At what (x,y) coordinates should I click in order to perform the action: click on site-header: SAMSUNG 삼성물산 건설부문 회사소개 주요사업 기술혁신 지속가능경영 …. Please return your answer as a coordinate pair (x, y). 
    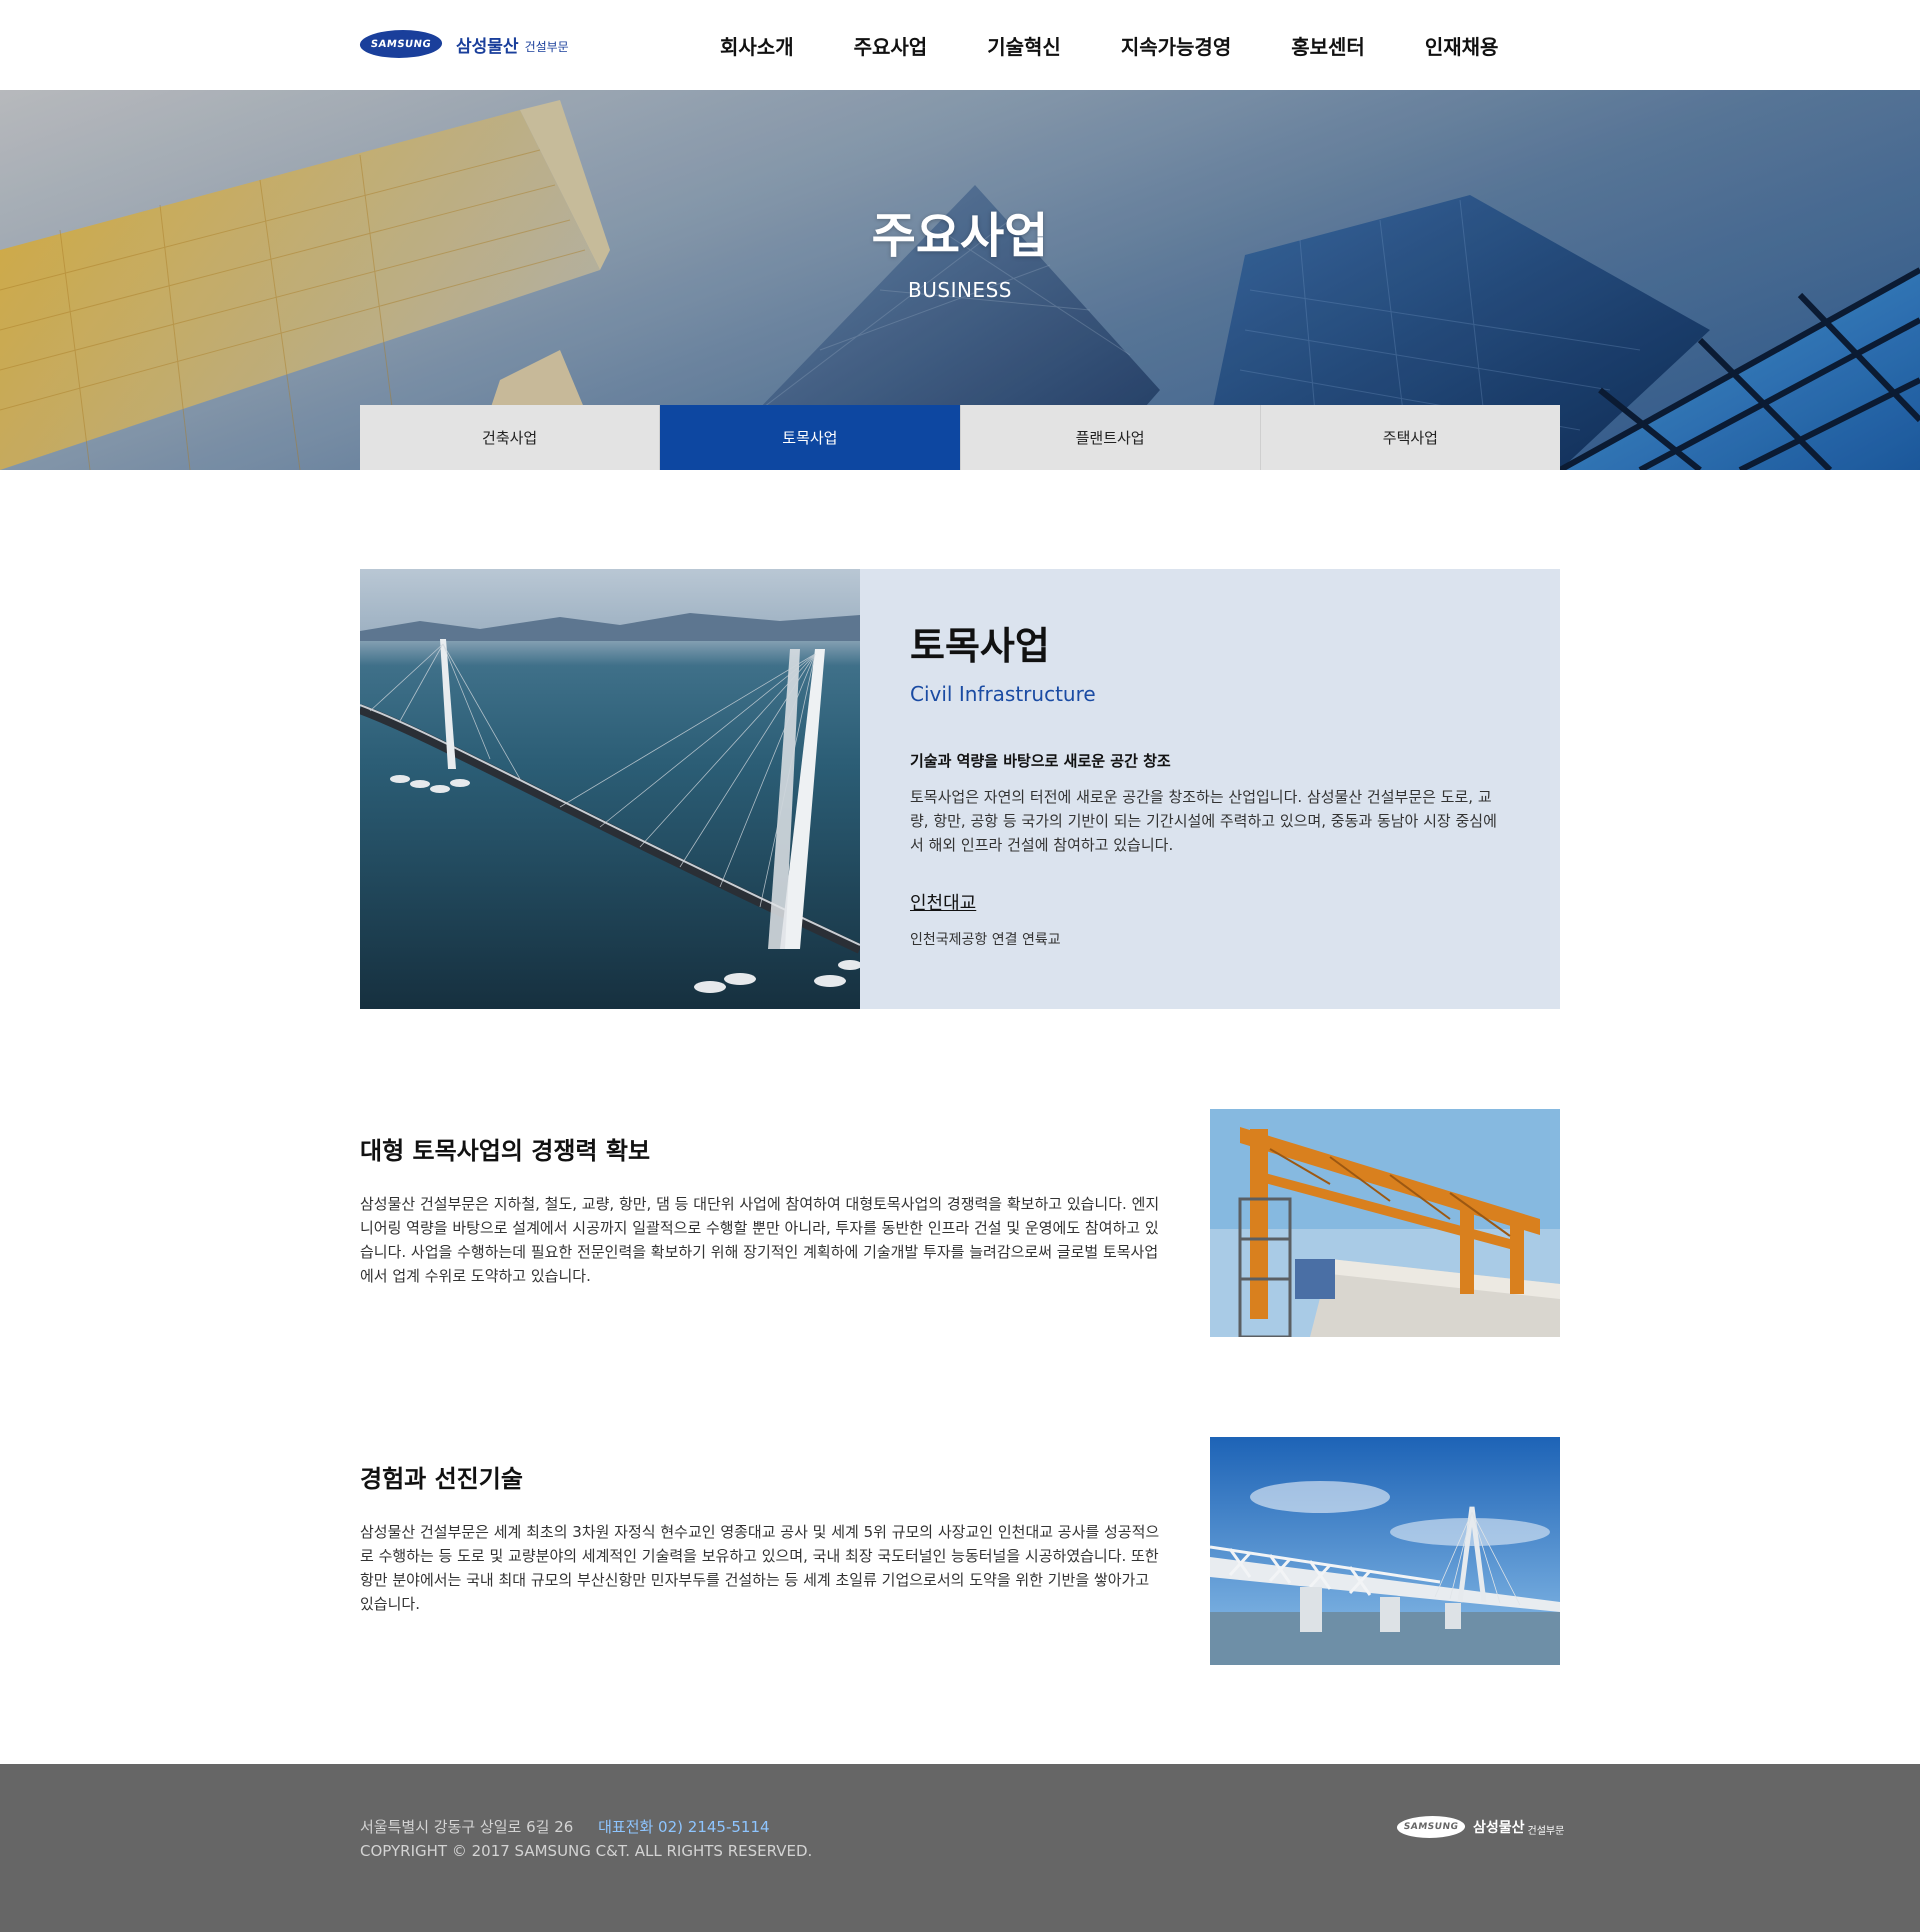
    Looking at the image, I should click on (960, 45).